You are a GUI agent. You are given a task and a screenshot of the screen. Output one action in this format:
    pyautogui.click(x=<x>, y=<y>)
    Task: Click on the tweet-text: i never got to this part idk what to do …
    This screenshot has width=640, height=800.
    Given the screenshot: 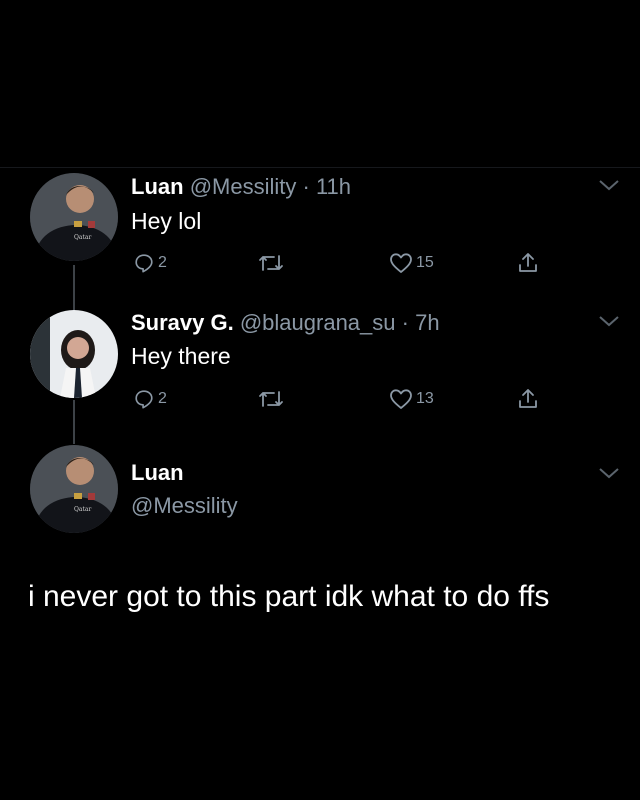 What is the action you would take?
    pyautogui.click(x=289, y=596)
    